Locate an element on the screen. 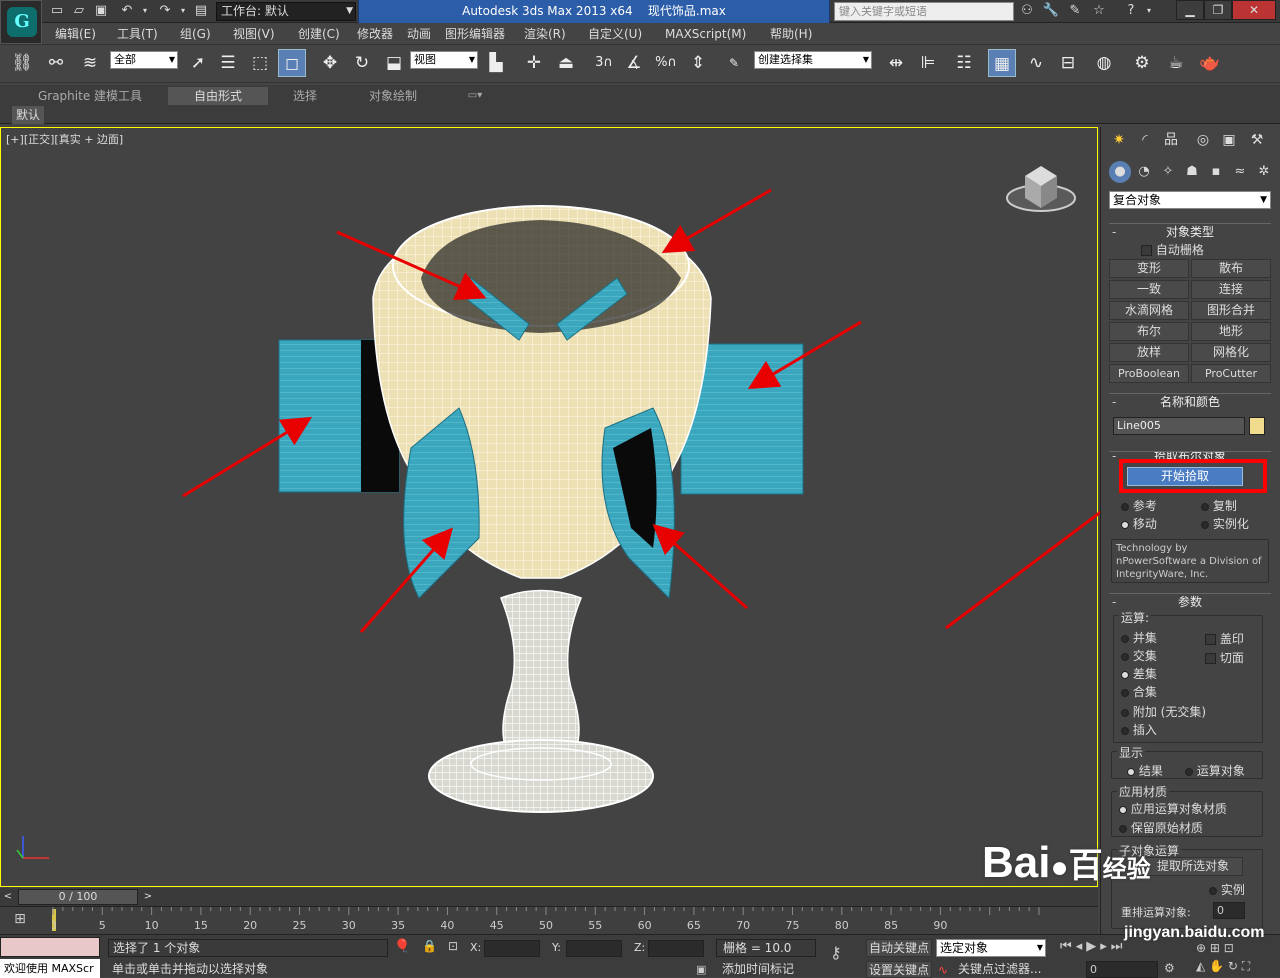 The height and width of the screenshot is (978, 1280). align-icon: ⊫ is located at coordinates (928, 63).